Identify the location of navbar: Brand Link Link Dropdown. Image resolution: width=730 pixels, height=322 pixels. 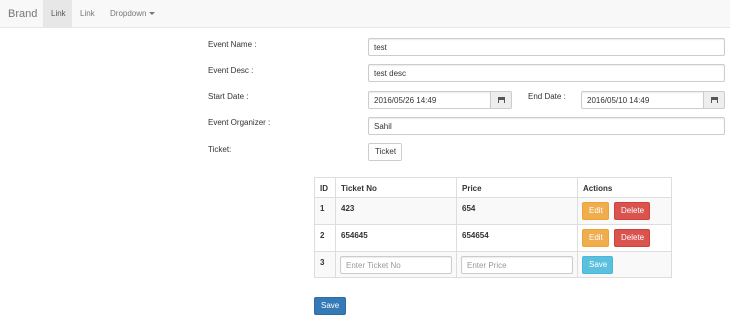
(365, 14).